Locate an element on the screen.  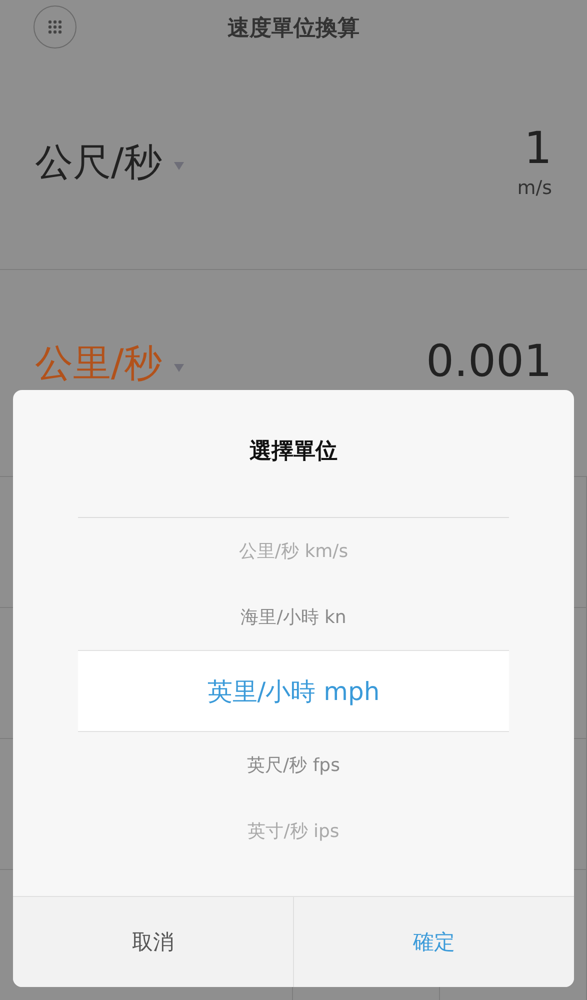
picker-option: 海里/小時 kn is located at coordinates (293, 617).